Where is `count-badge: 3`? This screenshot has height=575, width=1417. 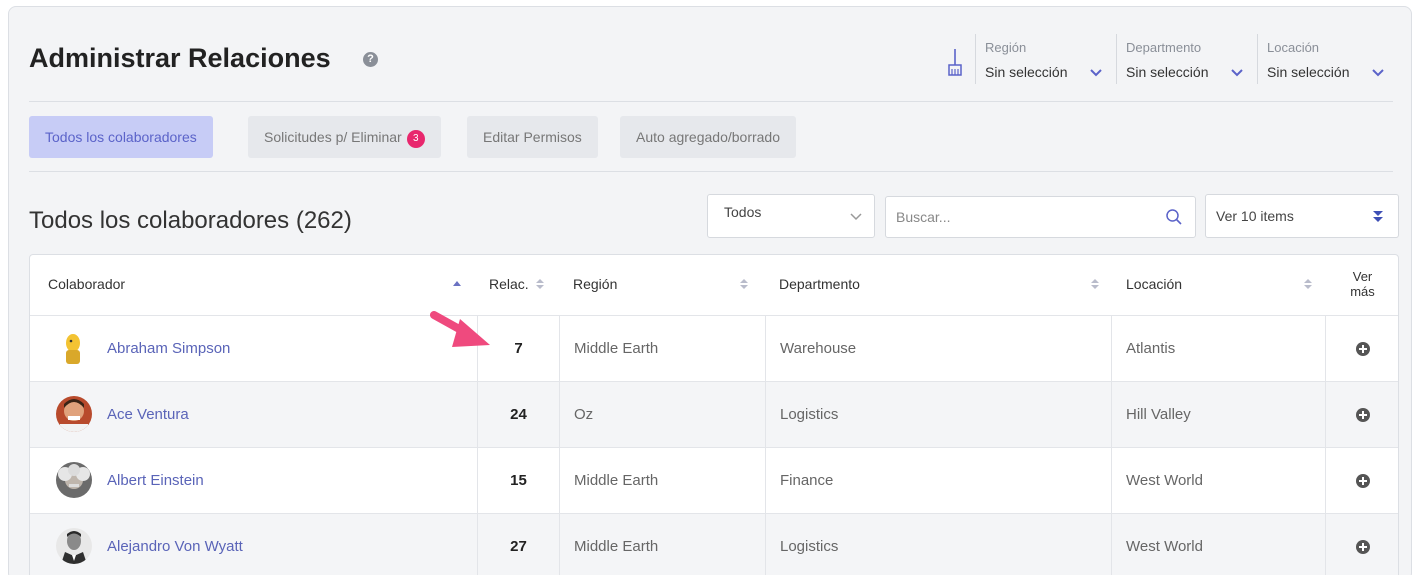
count-badge: 3 is located at coordinates (415, 139).